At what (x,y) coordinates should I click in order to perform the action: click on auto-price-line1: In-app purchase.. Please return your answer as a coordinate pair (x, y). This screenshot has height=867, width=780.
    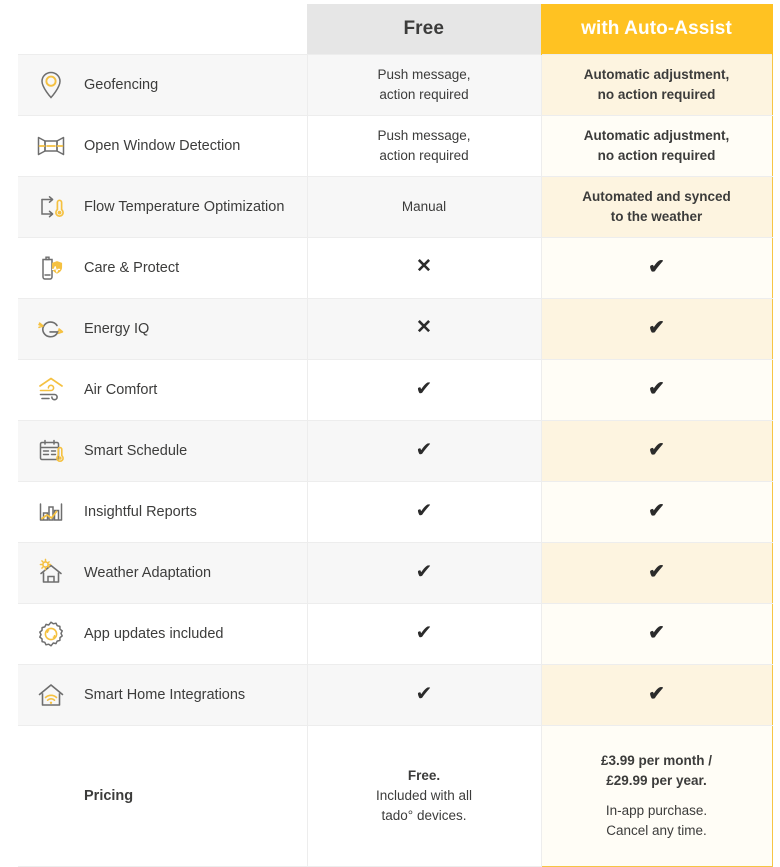
    Looking at the image, I should click on (656, 810).